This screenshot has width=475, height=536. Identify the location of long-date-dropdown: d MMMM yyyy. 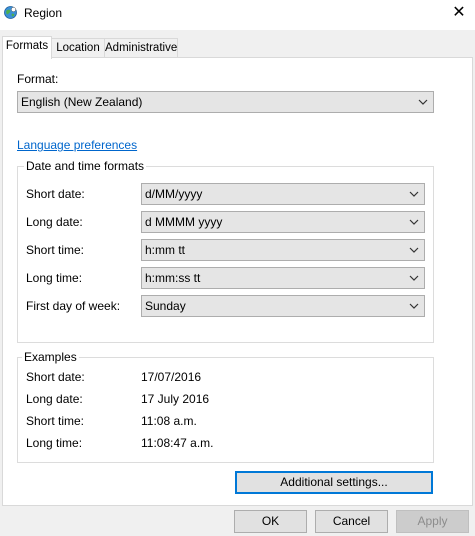
(283, 222).